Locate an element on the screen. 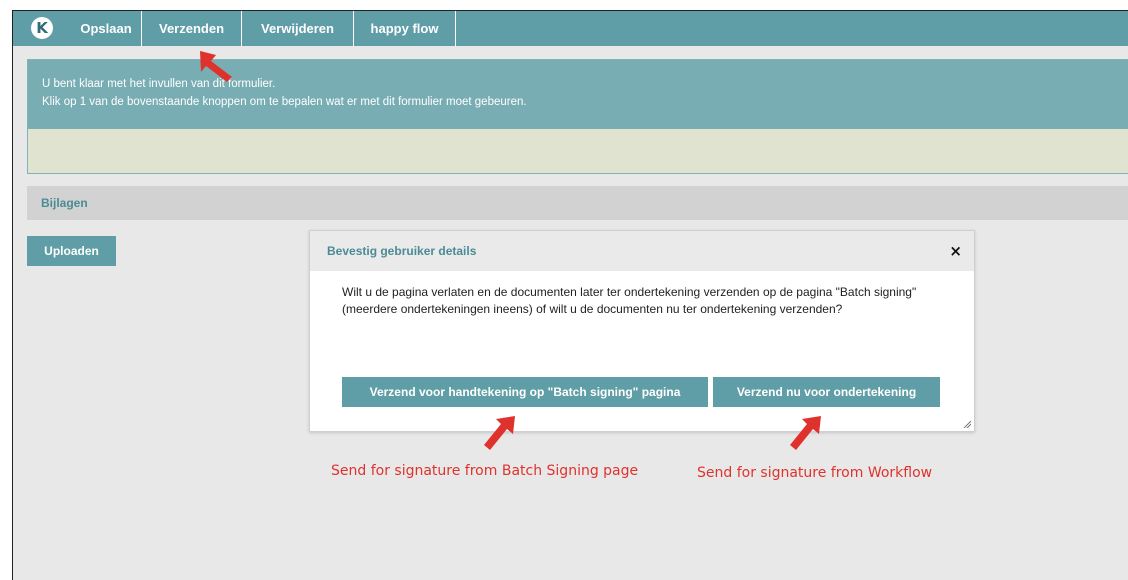 Image resolution: width=1128 pixels, height=580 pixels. arrow-to-send-now-button-icon is located at coordinates (805, 433).